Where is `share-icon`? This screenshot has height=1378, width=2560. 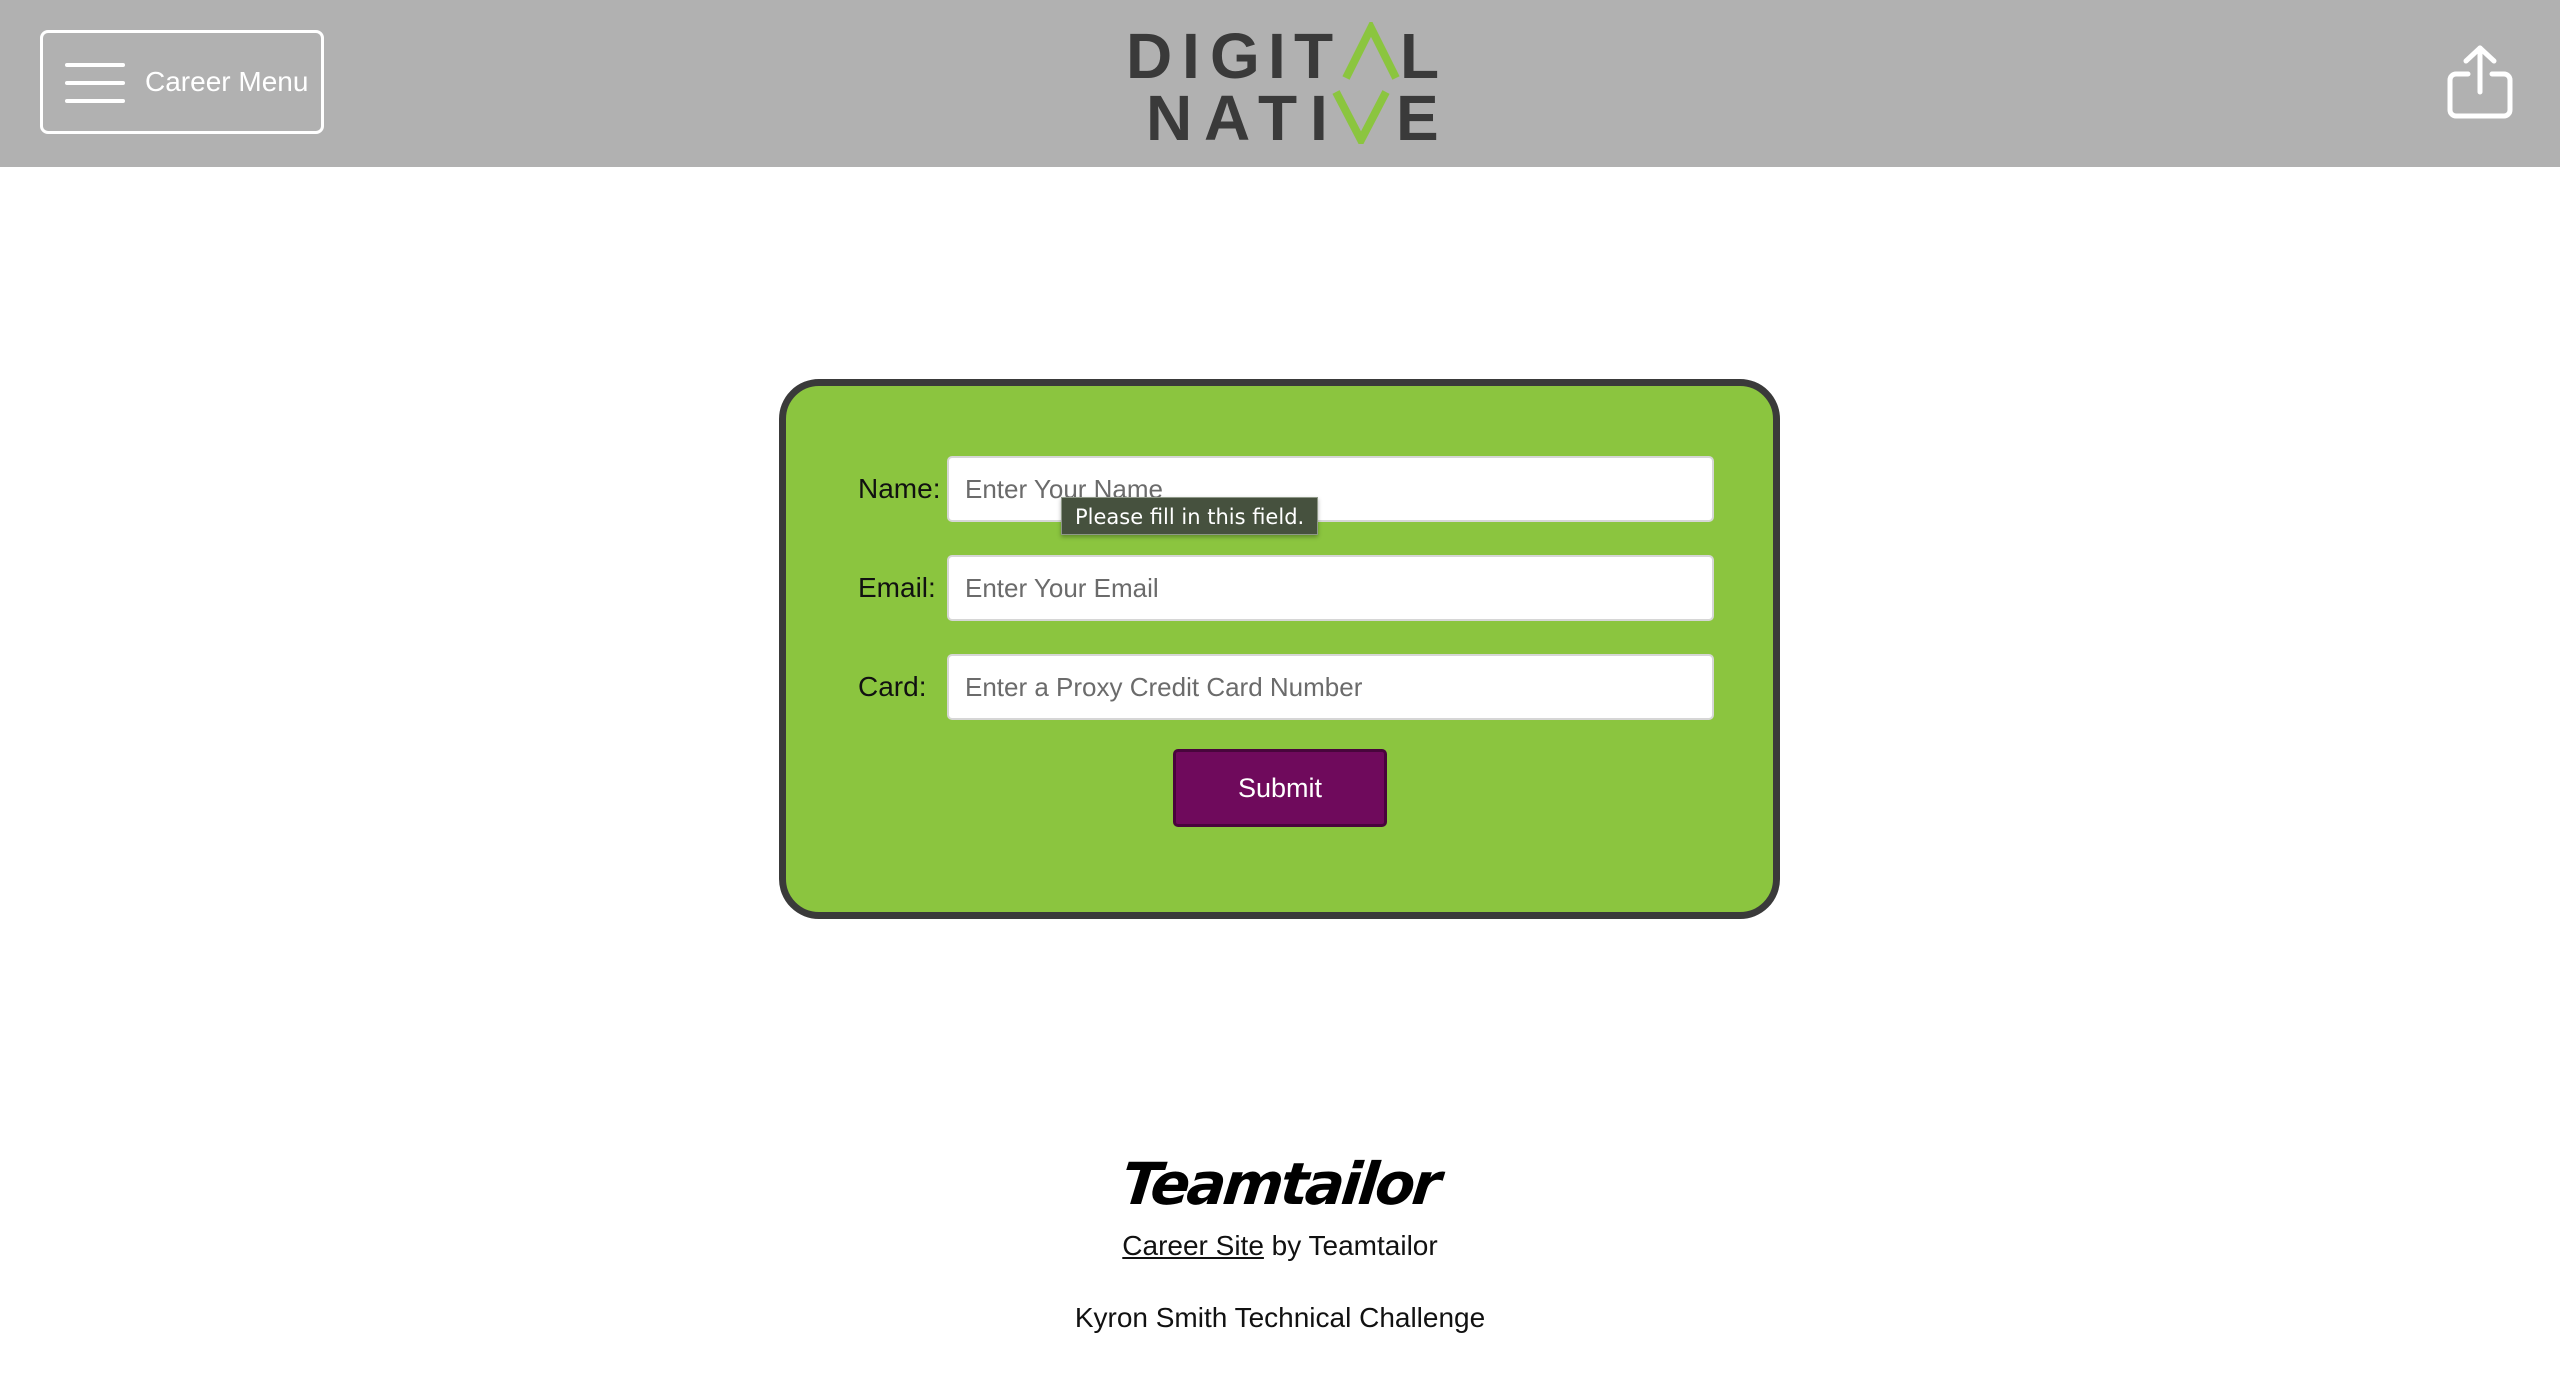
share-icon is located at coordinates (2480, 82).